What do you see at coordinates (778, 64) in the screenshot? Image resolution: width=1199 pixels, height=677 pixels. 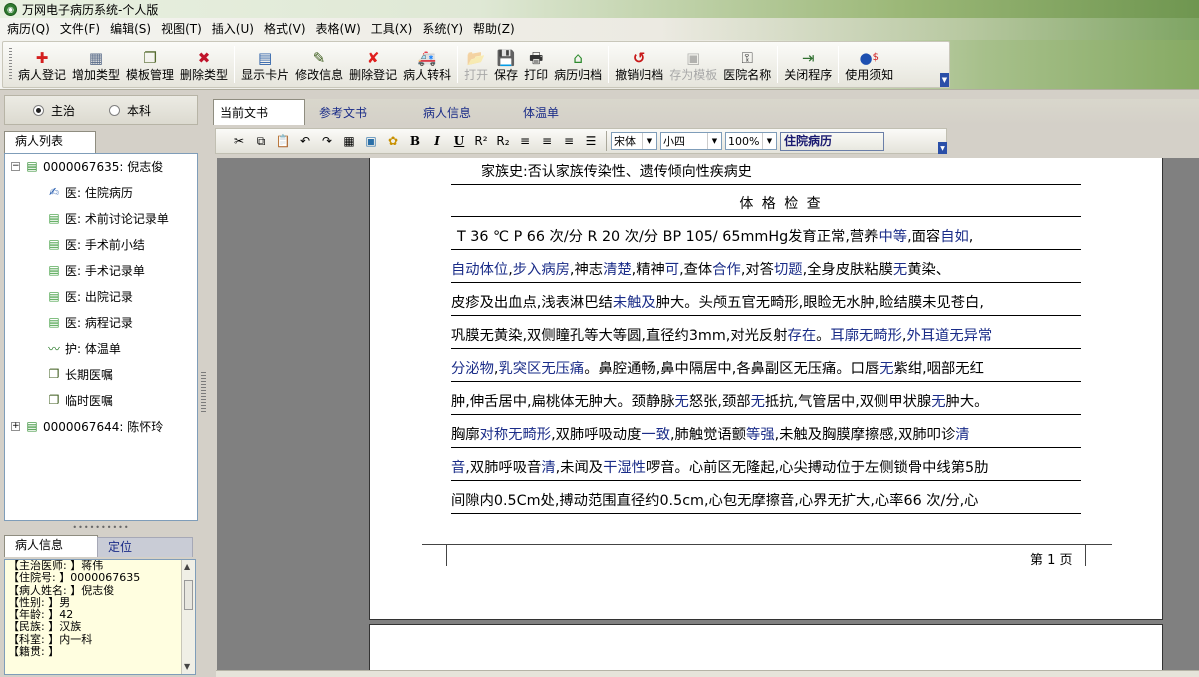 I see `toolbar-separator` at bounding box center [778, 64].